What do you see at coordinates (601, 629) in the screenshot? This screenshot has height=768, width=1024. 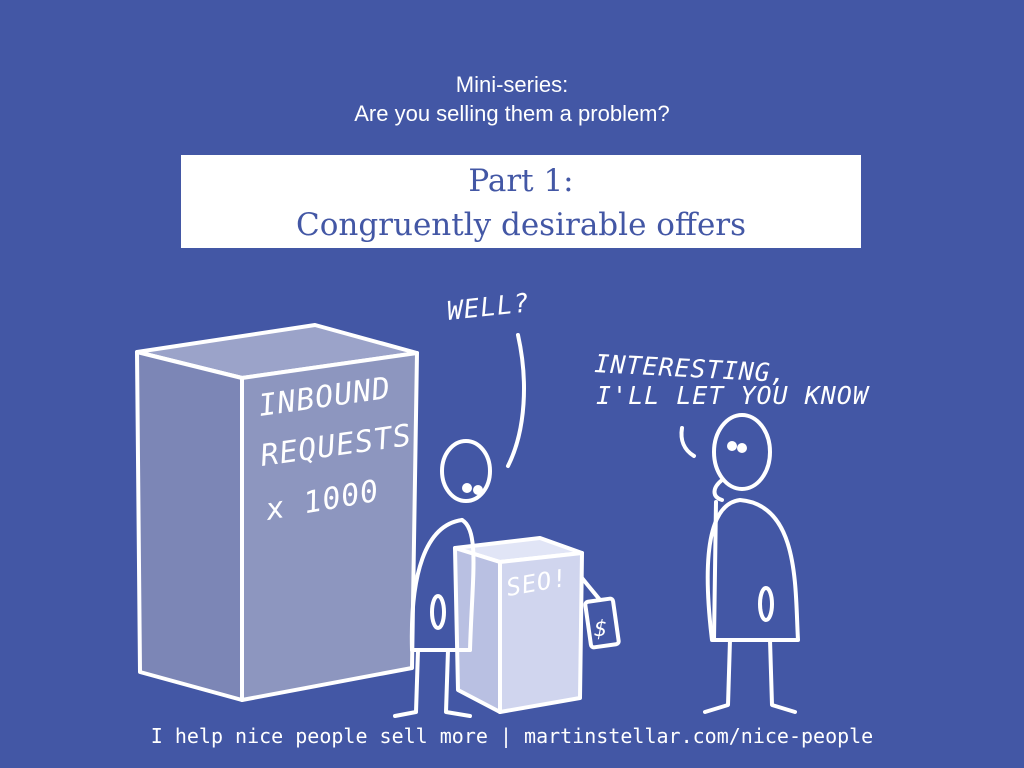 I see `price-tag-symbol: $` at bounding box center [601, 629].